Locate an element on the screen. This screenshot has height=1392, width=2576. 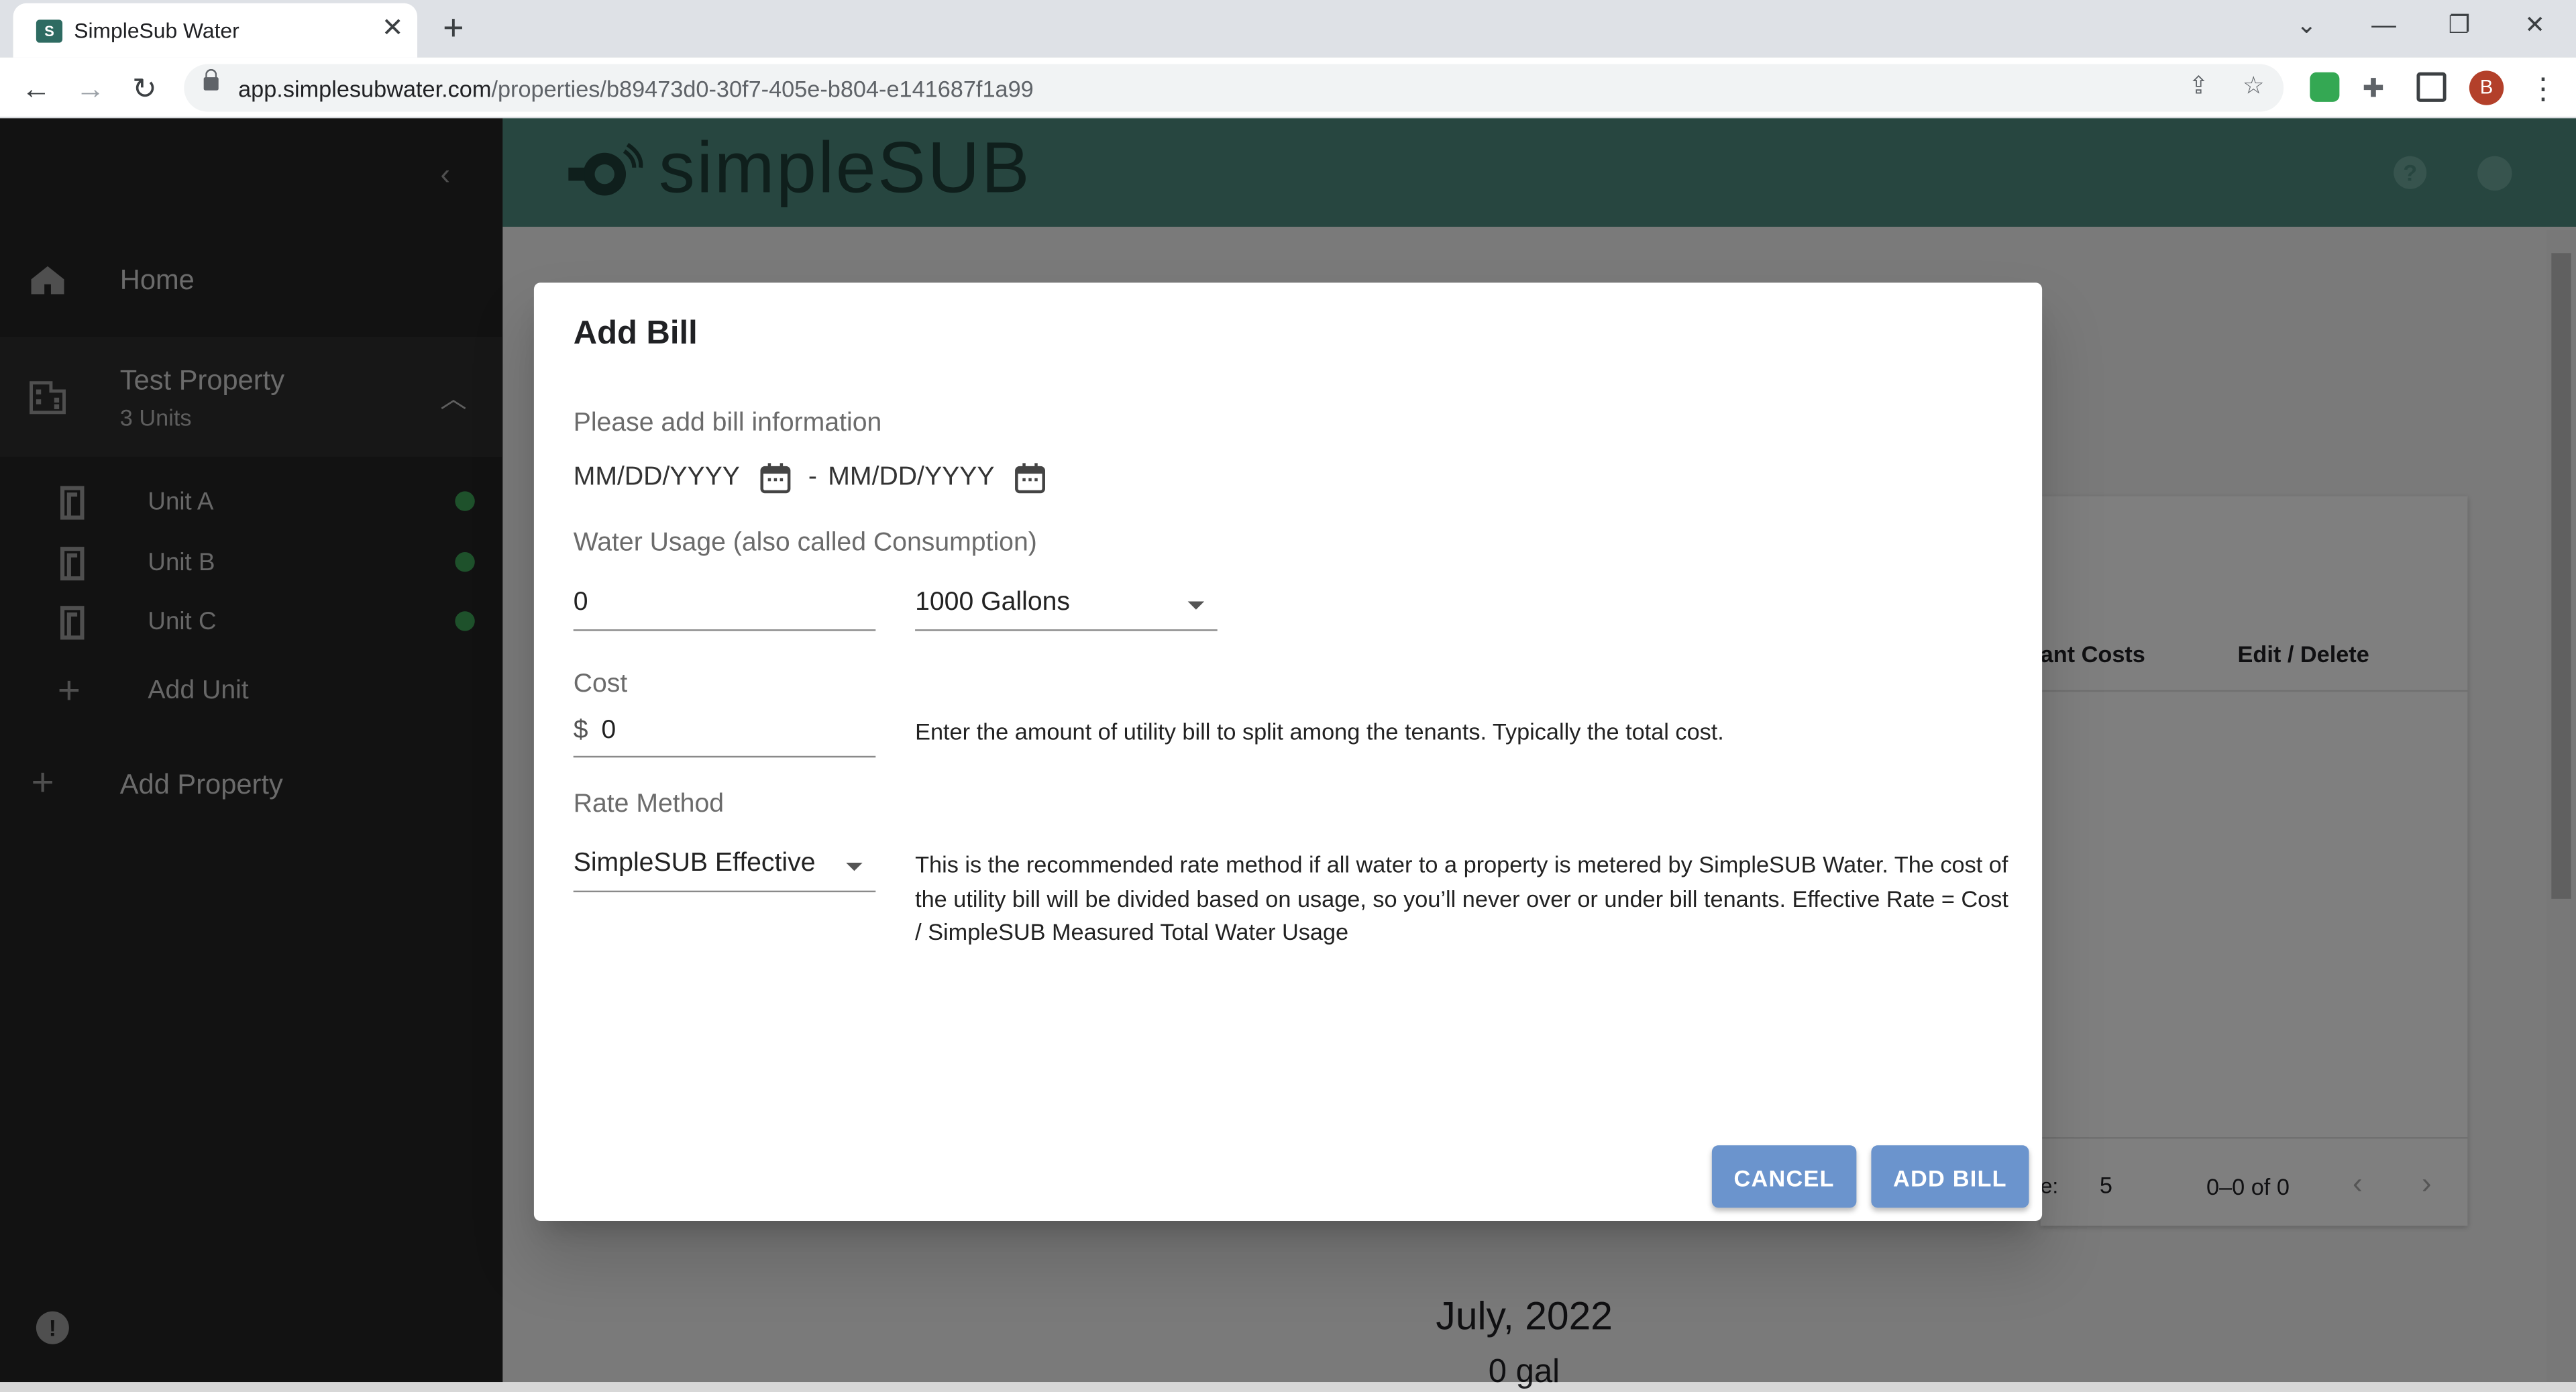
water-usage-input: 0 is located at coordinates (581, 603).